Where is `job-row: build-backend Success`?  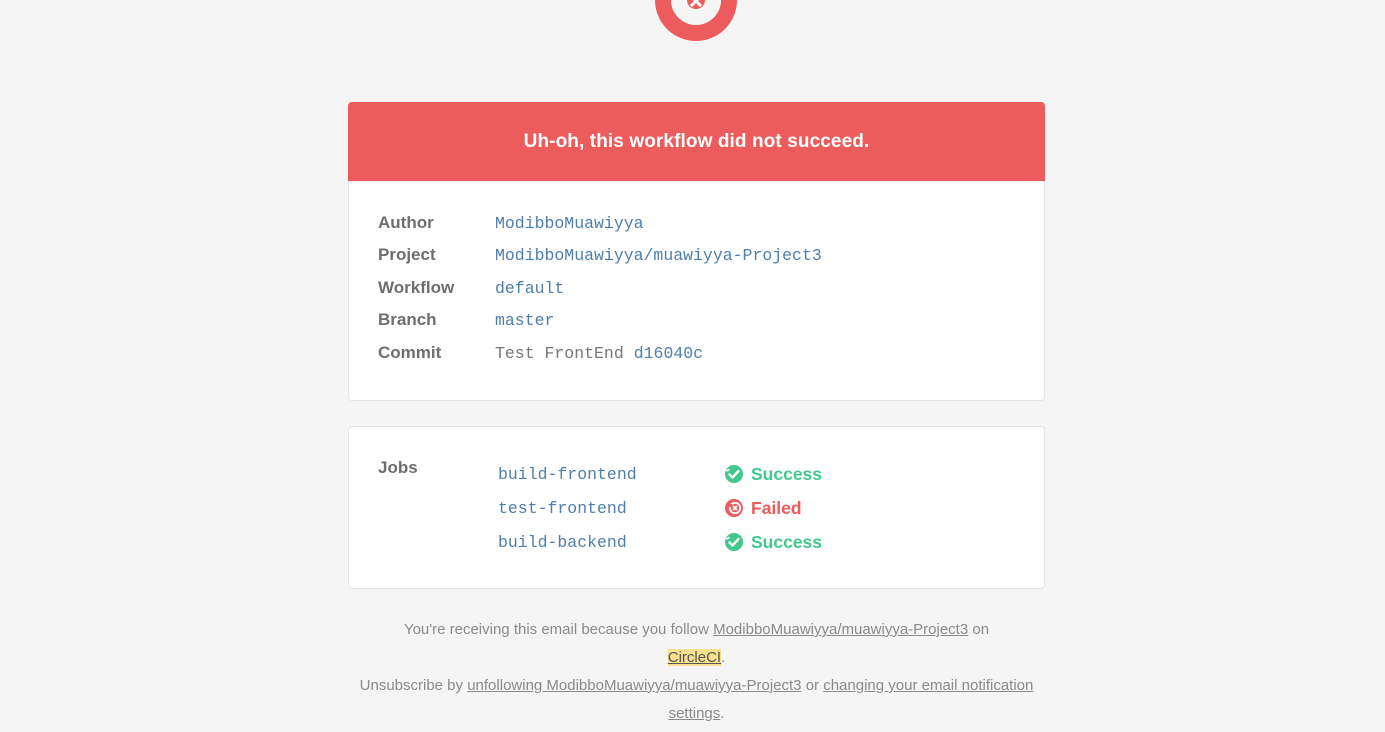 job-row: build-backend Success is located at coordinates (660, 542).